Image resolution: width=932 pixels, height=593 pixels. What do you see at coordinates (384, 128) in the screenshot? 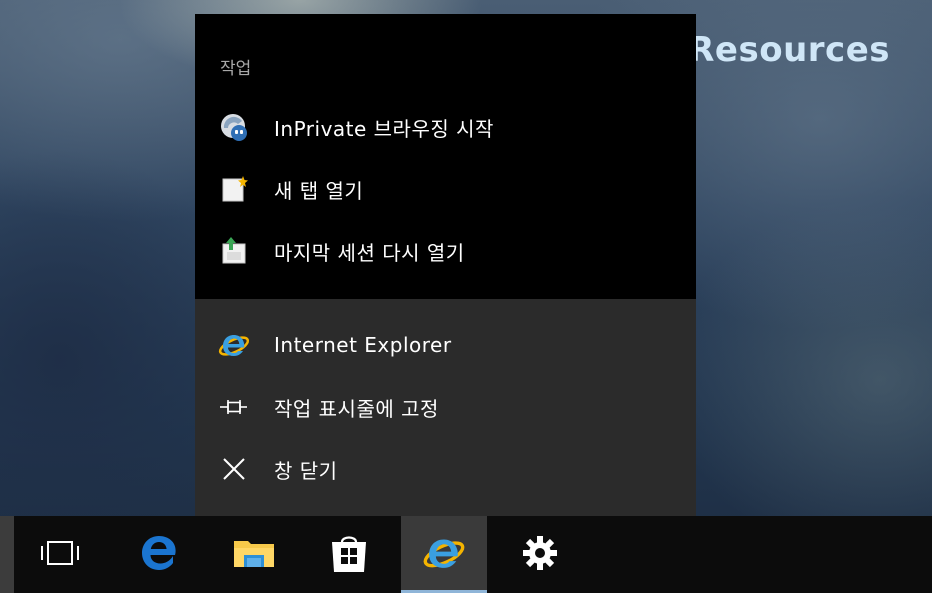
I see `inprivate-browsing-label: InPrivate 브라우징 시작` at bounding box center [384, 128].